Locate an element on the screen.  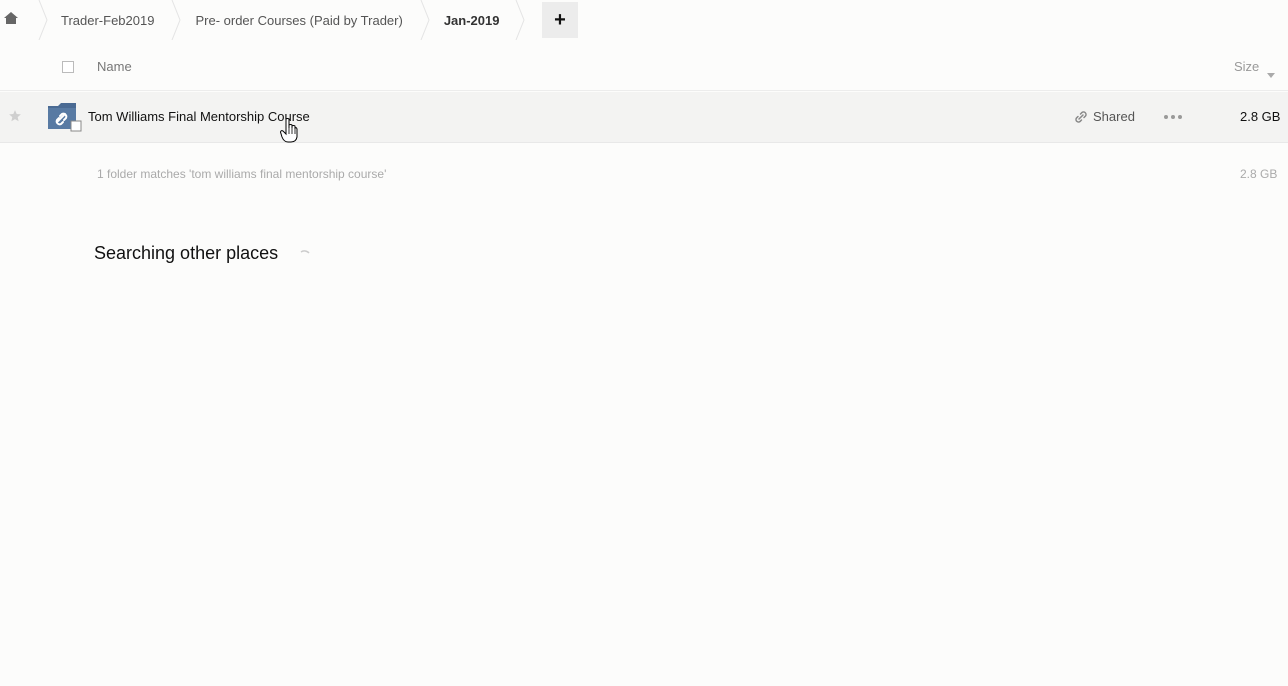
searching-status: Searching other places is located at coordinates (186, 253).